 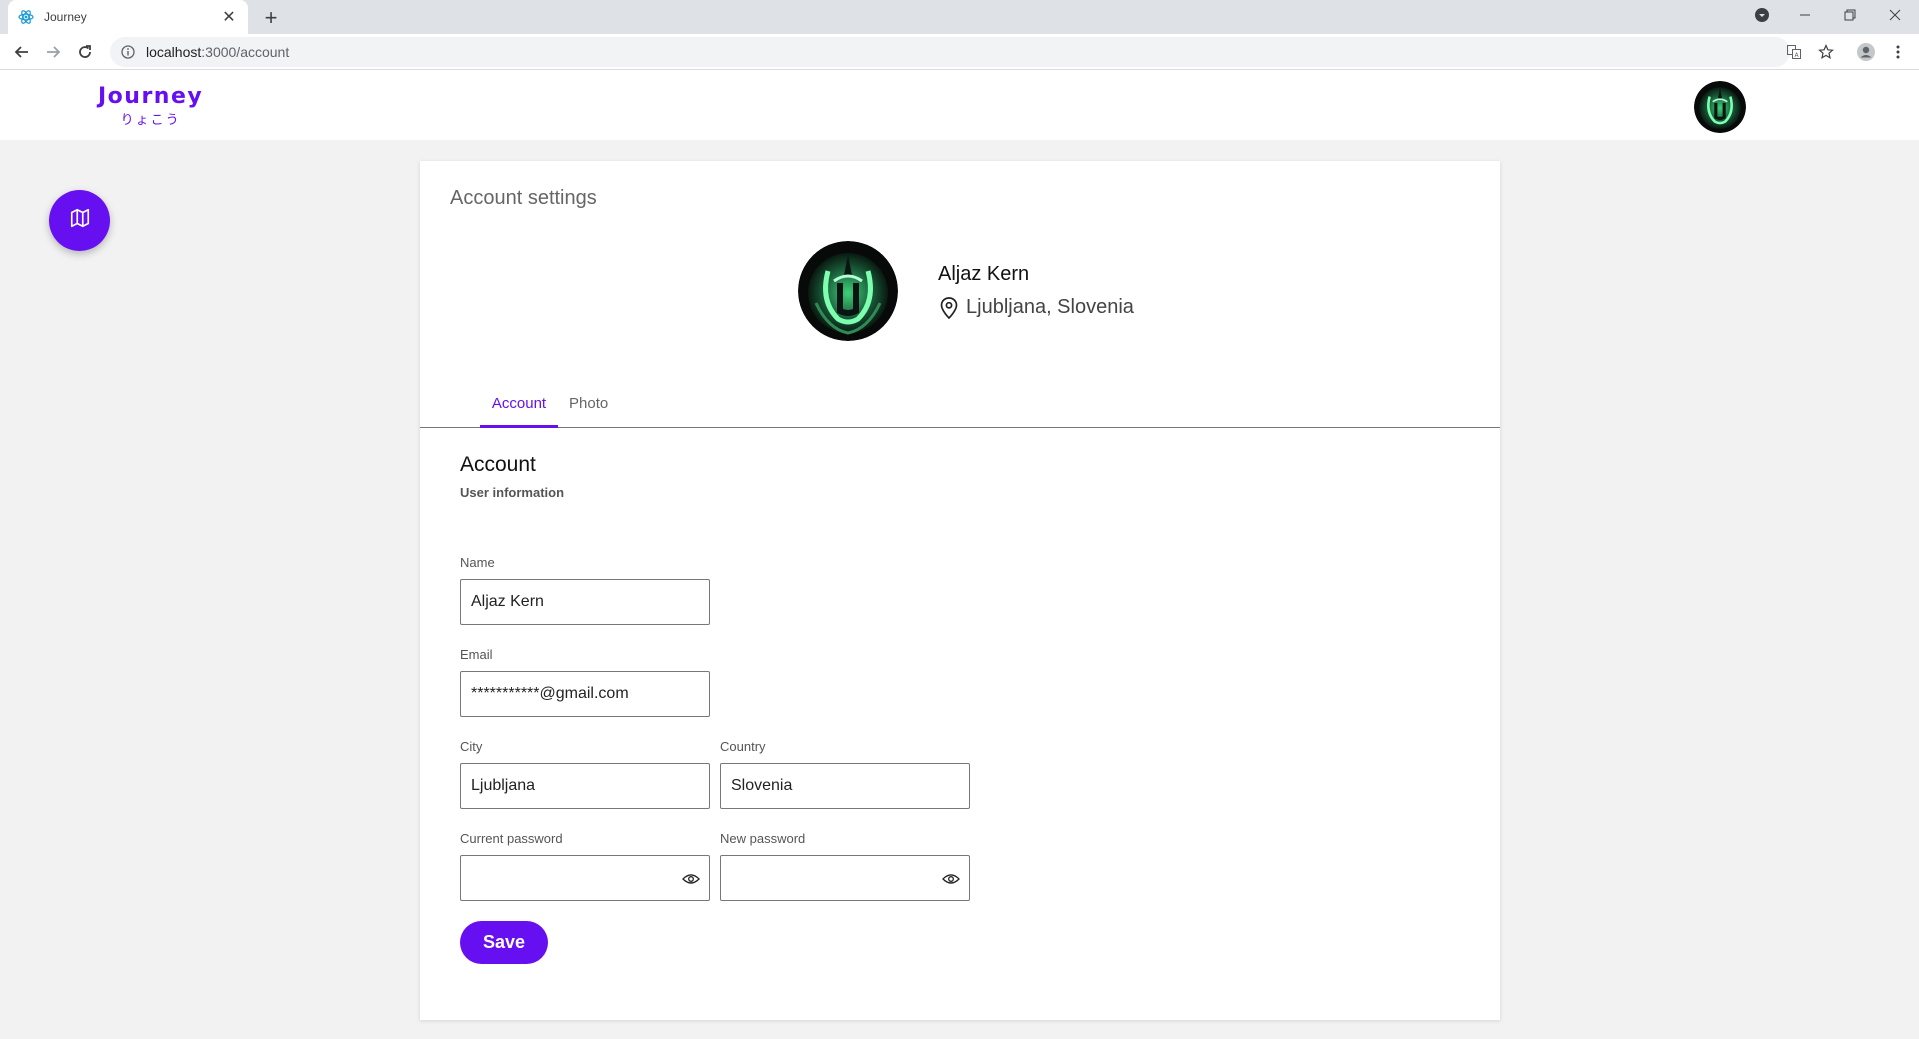 What do you see at coordinates (218, 52) in the screenshot?
I see `url-text: localhost:3000/account` at bounding box center [218, 52].